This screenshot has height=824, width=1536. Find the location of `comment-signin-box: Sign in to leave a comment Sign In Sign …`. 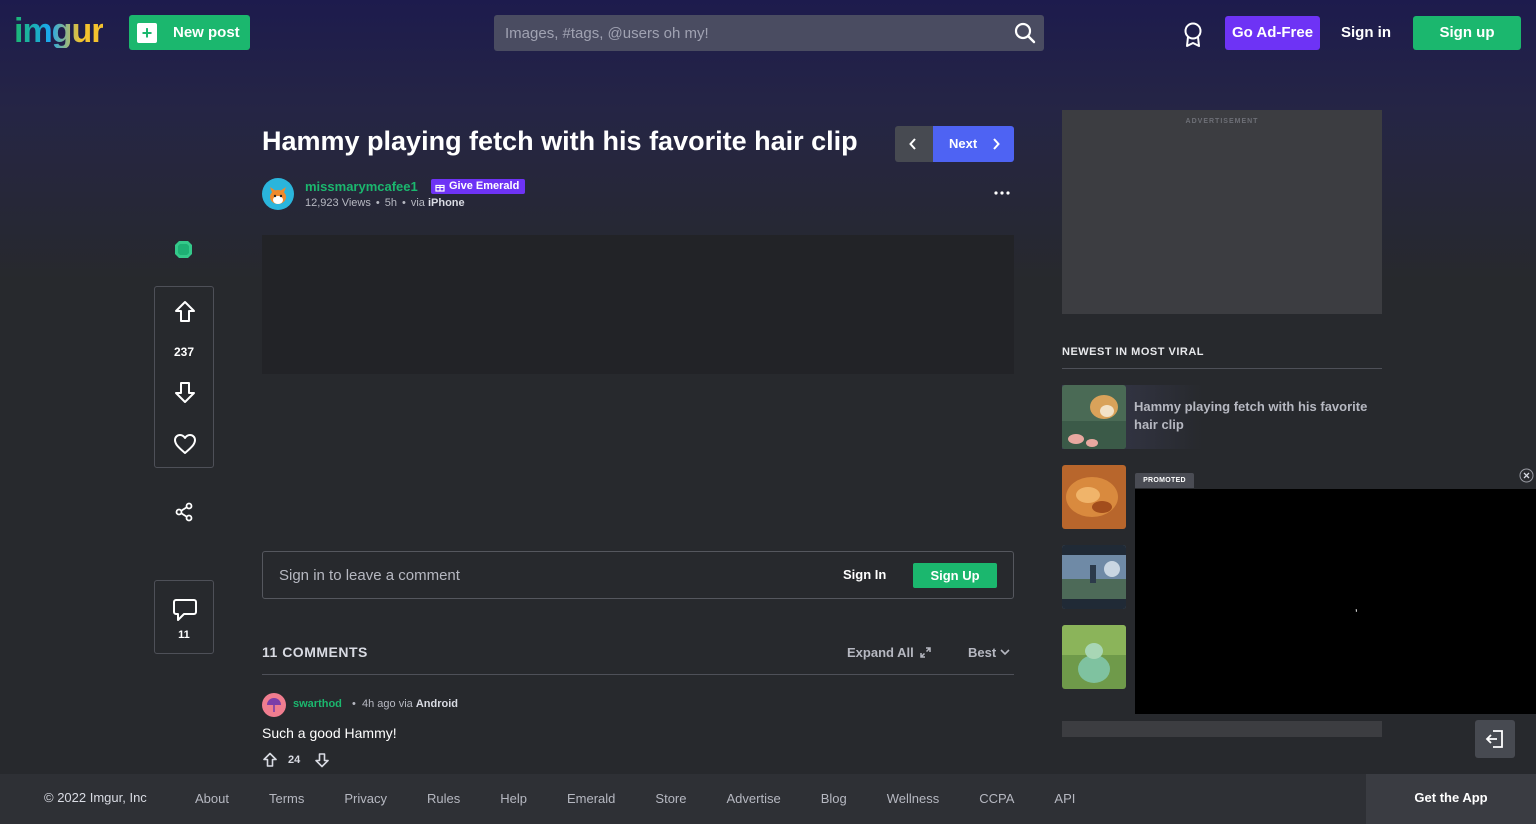

comment-signin-box: Sign in to leave a comment Sign In Sign … is located at coordinates (638, 575).